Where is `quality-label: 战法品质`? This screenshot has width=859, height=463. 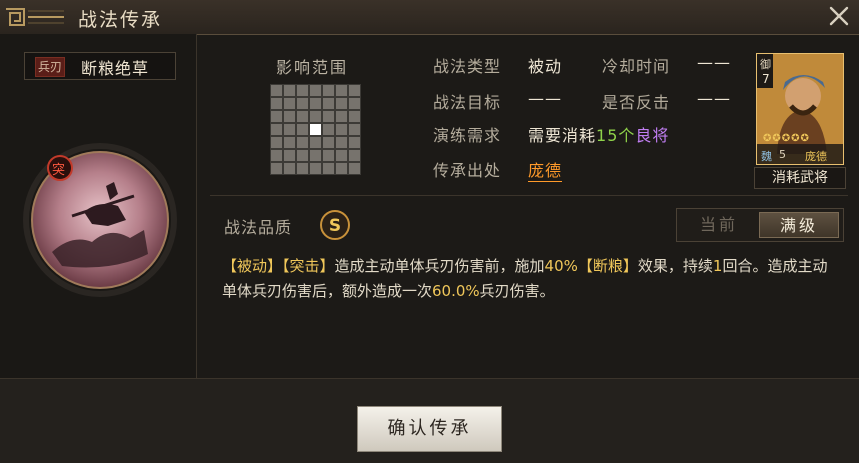 quality-label: 战法品质 is located at coordinates (258, 227).